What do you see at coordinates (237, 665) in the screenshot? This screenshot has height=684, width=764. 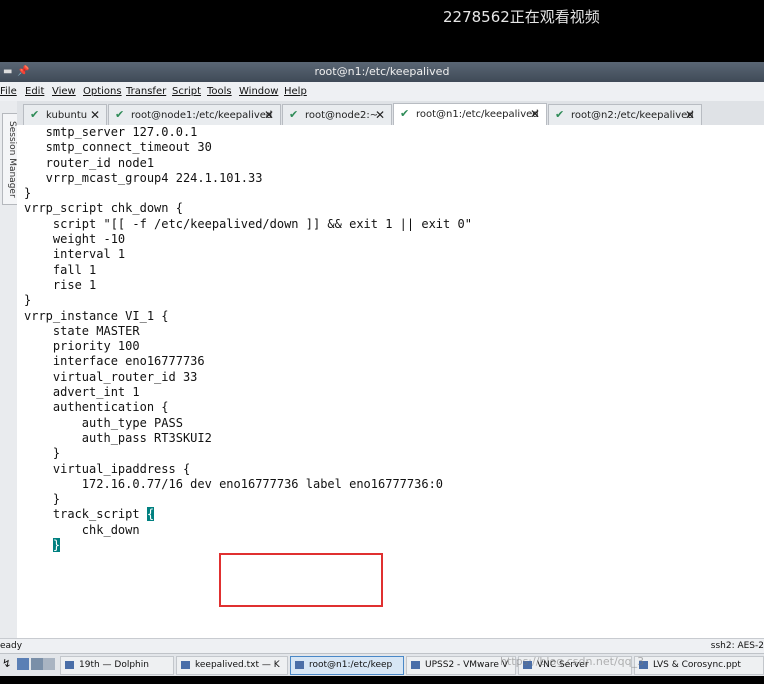 I see `task-label: keepalived.txt — K` at bounding box center [237, 665].